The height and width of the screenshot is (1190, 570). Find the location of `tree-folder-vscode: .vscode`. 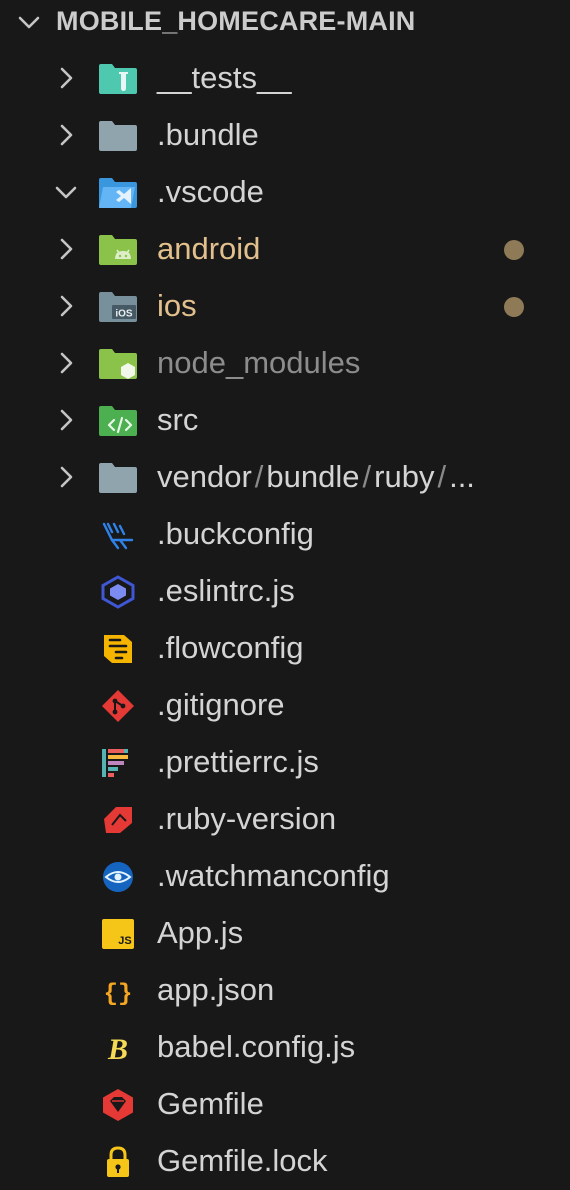

tree-folder-vscode: .vscode is located at coordinates (285, 192).